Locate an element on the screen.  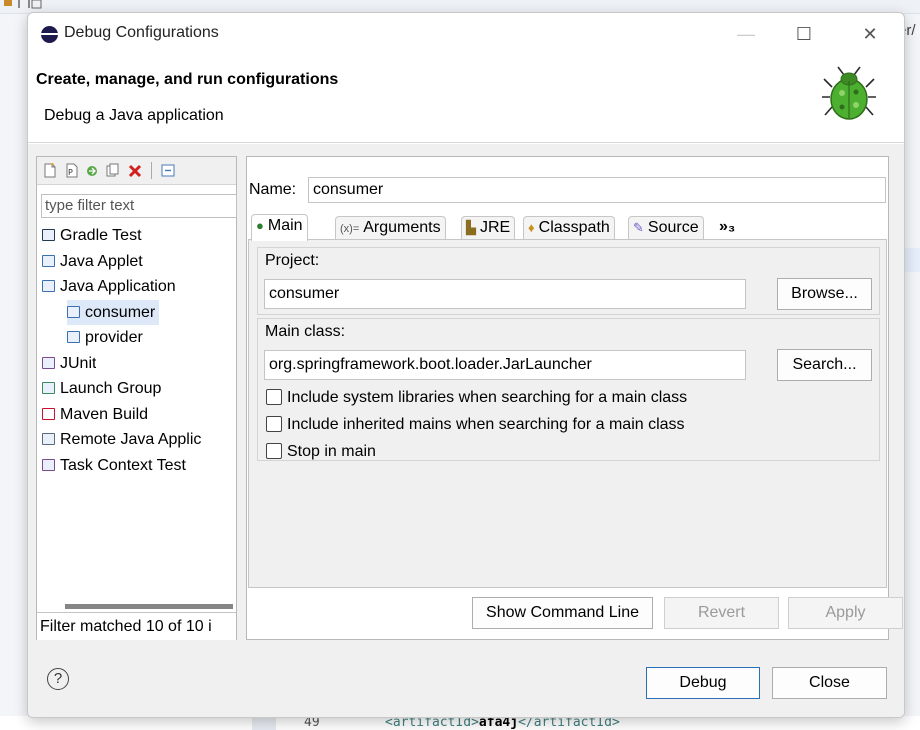
collapse-all-icon is located at coordinates (168, 170).